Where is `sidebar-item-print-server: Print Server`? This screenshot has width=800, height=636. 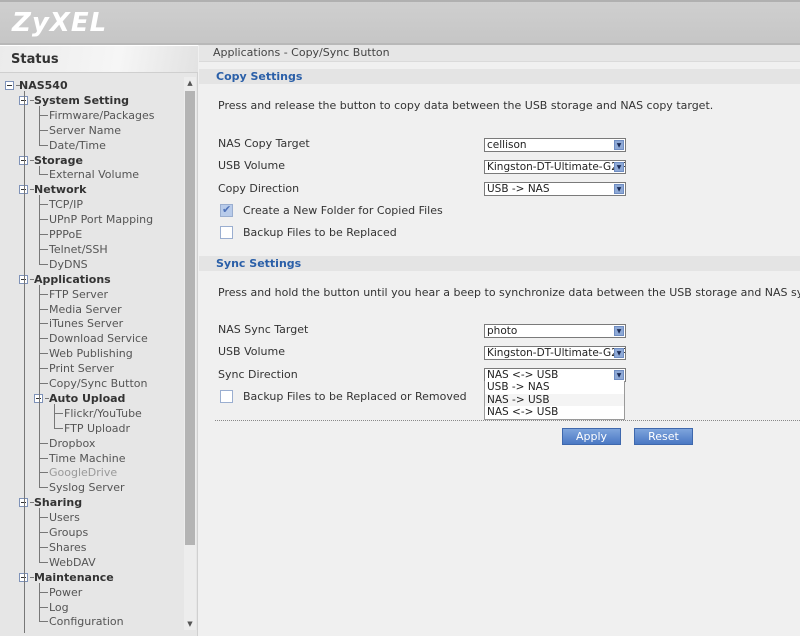
sidebar-item-print-server: Print Server is located at coordinates (81, 368).